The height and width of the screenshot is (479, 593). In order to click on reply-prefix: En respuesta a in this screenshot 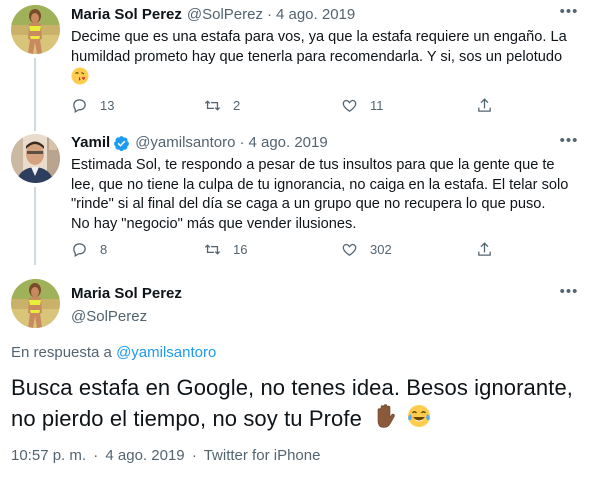, I will do `click(61, 352)`.